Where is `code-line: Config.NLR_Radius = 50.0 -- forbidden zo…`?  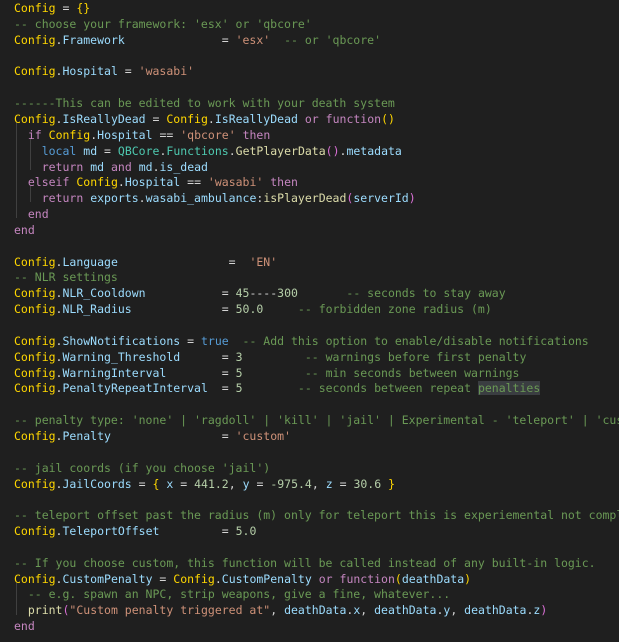 code-line: Config.NLR_Radius = 50.0 -- forbidden zo… is located at coordinates (253, 309).